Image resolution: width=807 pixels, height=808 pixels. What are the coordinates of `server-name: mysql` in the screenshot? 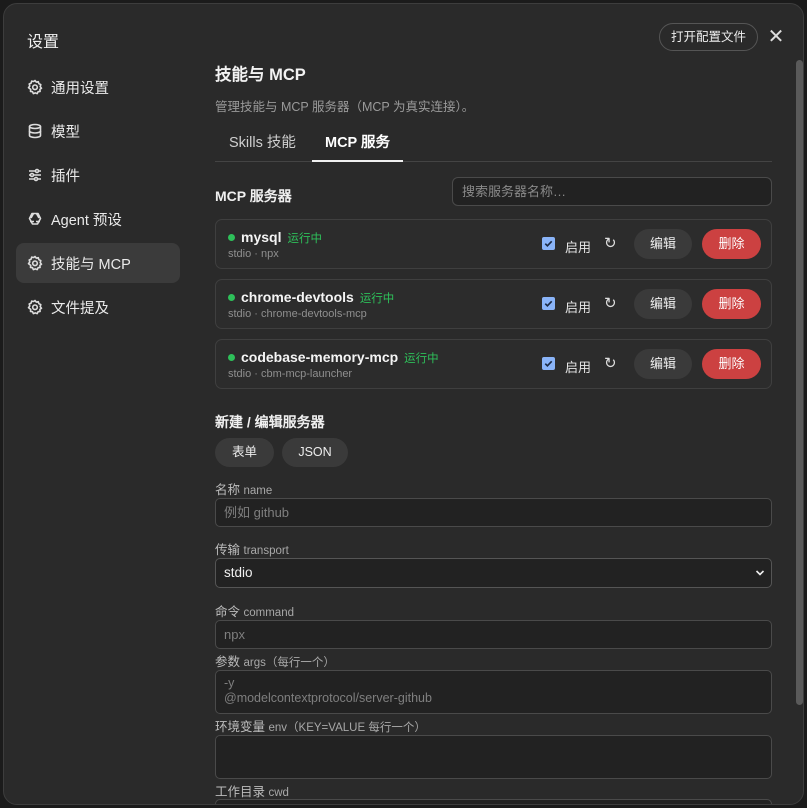 It's located at (261, 237).